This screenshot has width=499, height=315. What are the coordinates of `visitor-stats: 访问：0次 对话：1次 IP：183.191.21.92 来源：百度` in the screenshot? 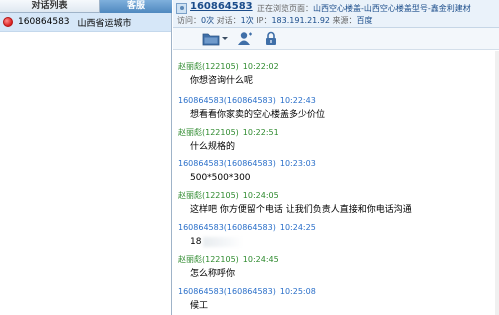 It's located at (275, 20).